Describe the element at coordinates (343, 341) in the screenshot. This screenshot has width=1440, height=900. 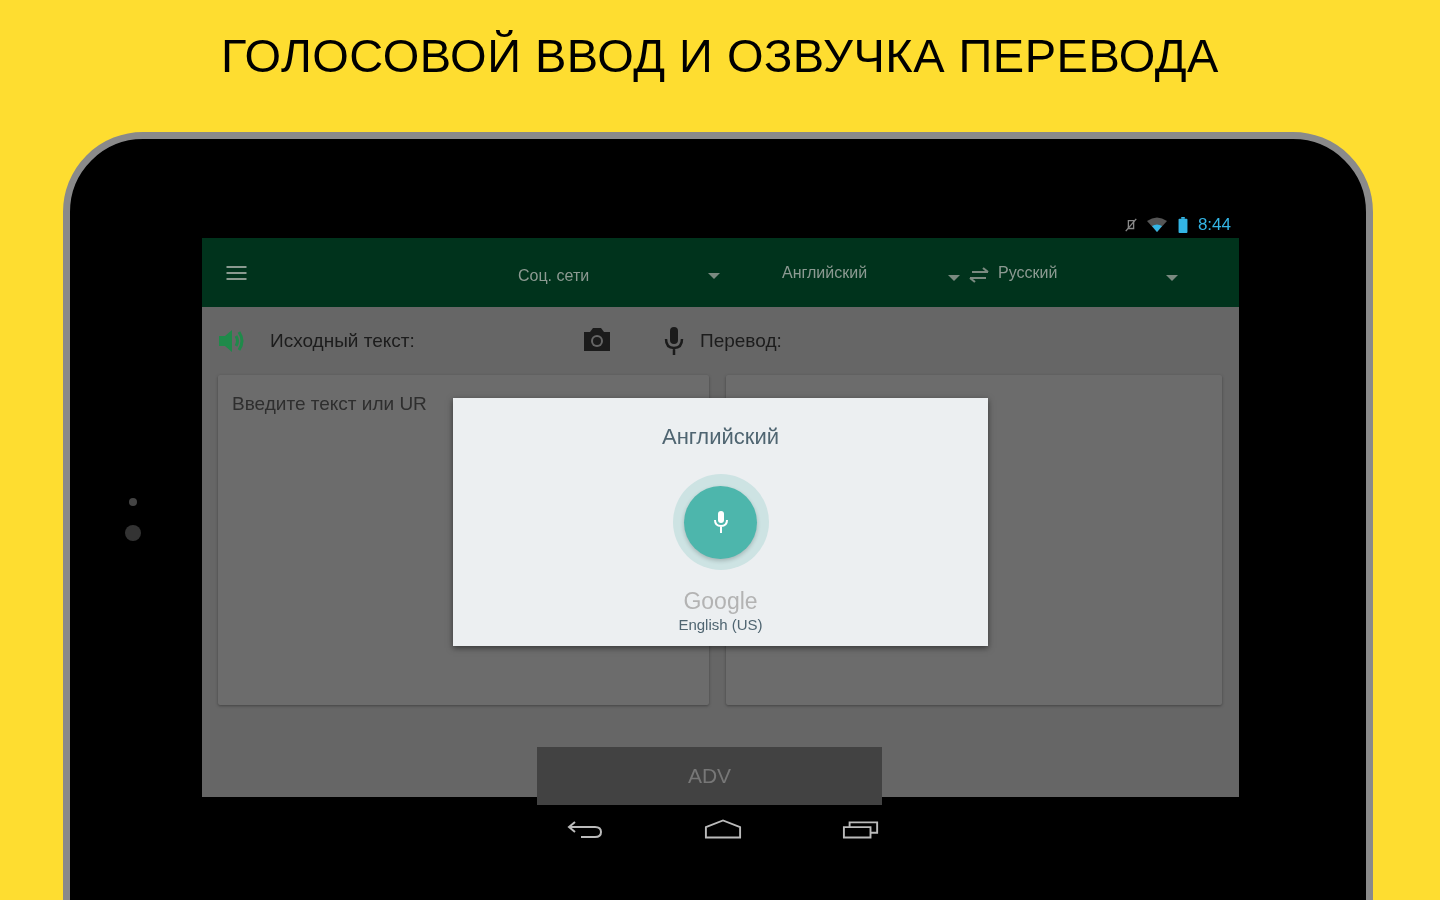
I see `source-text-label: Исходный текст:` at that location.